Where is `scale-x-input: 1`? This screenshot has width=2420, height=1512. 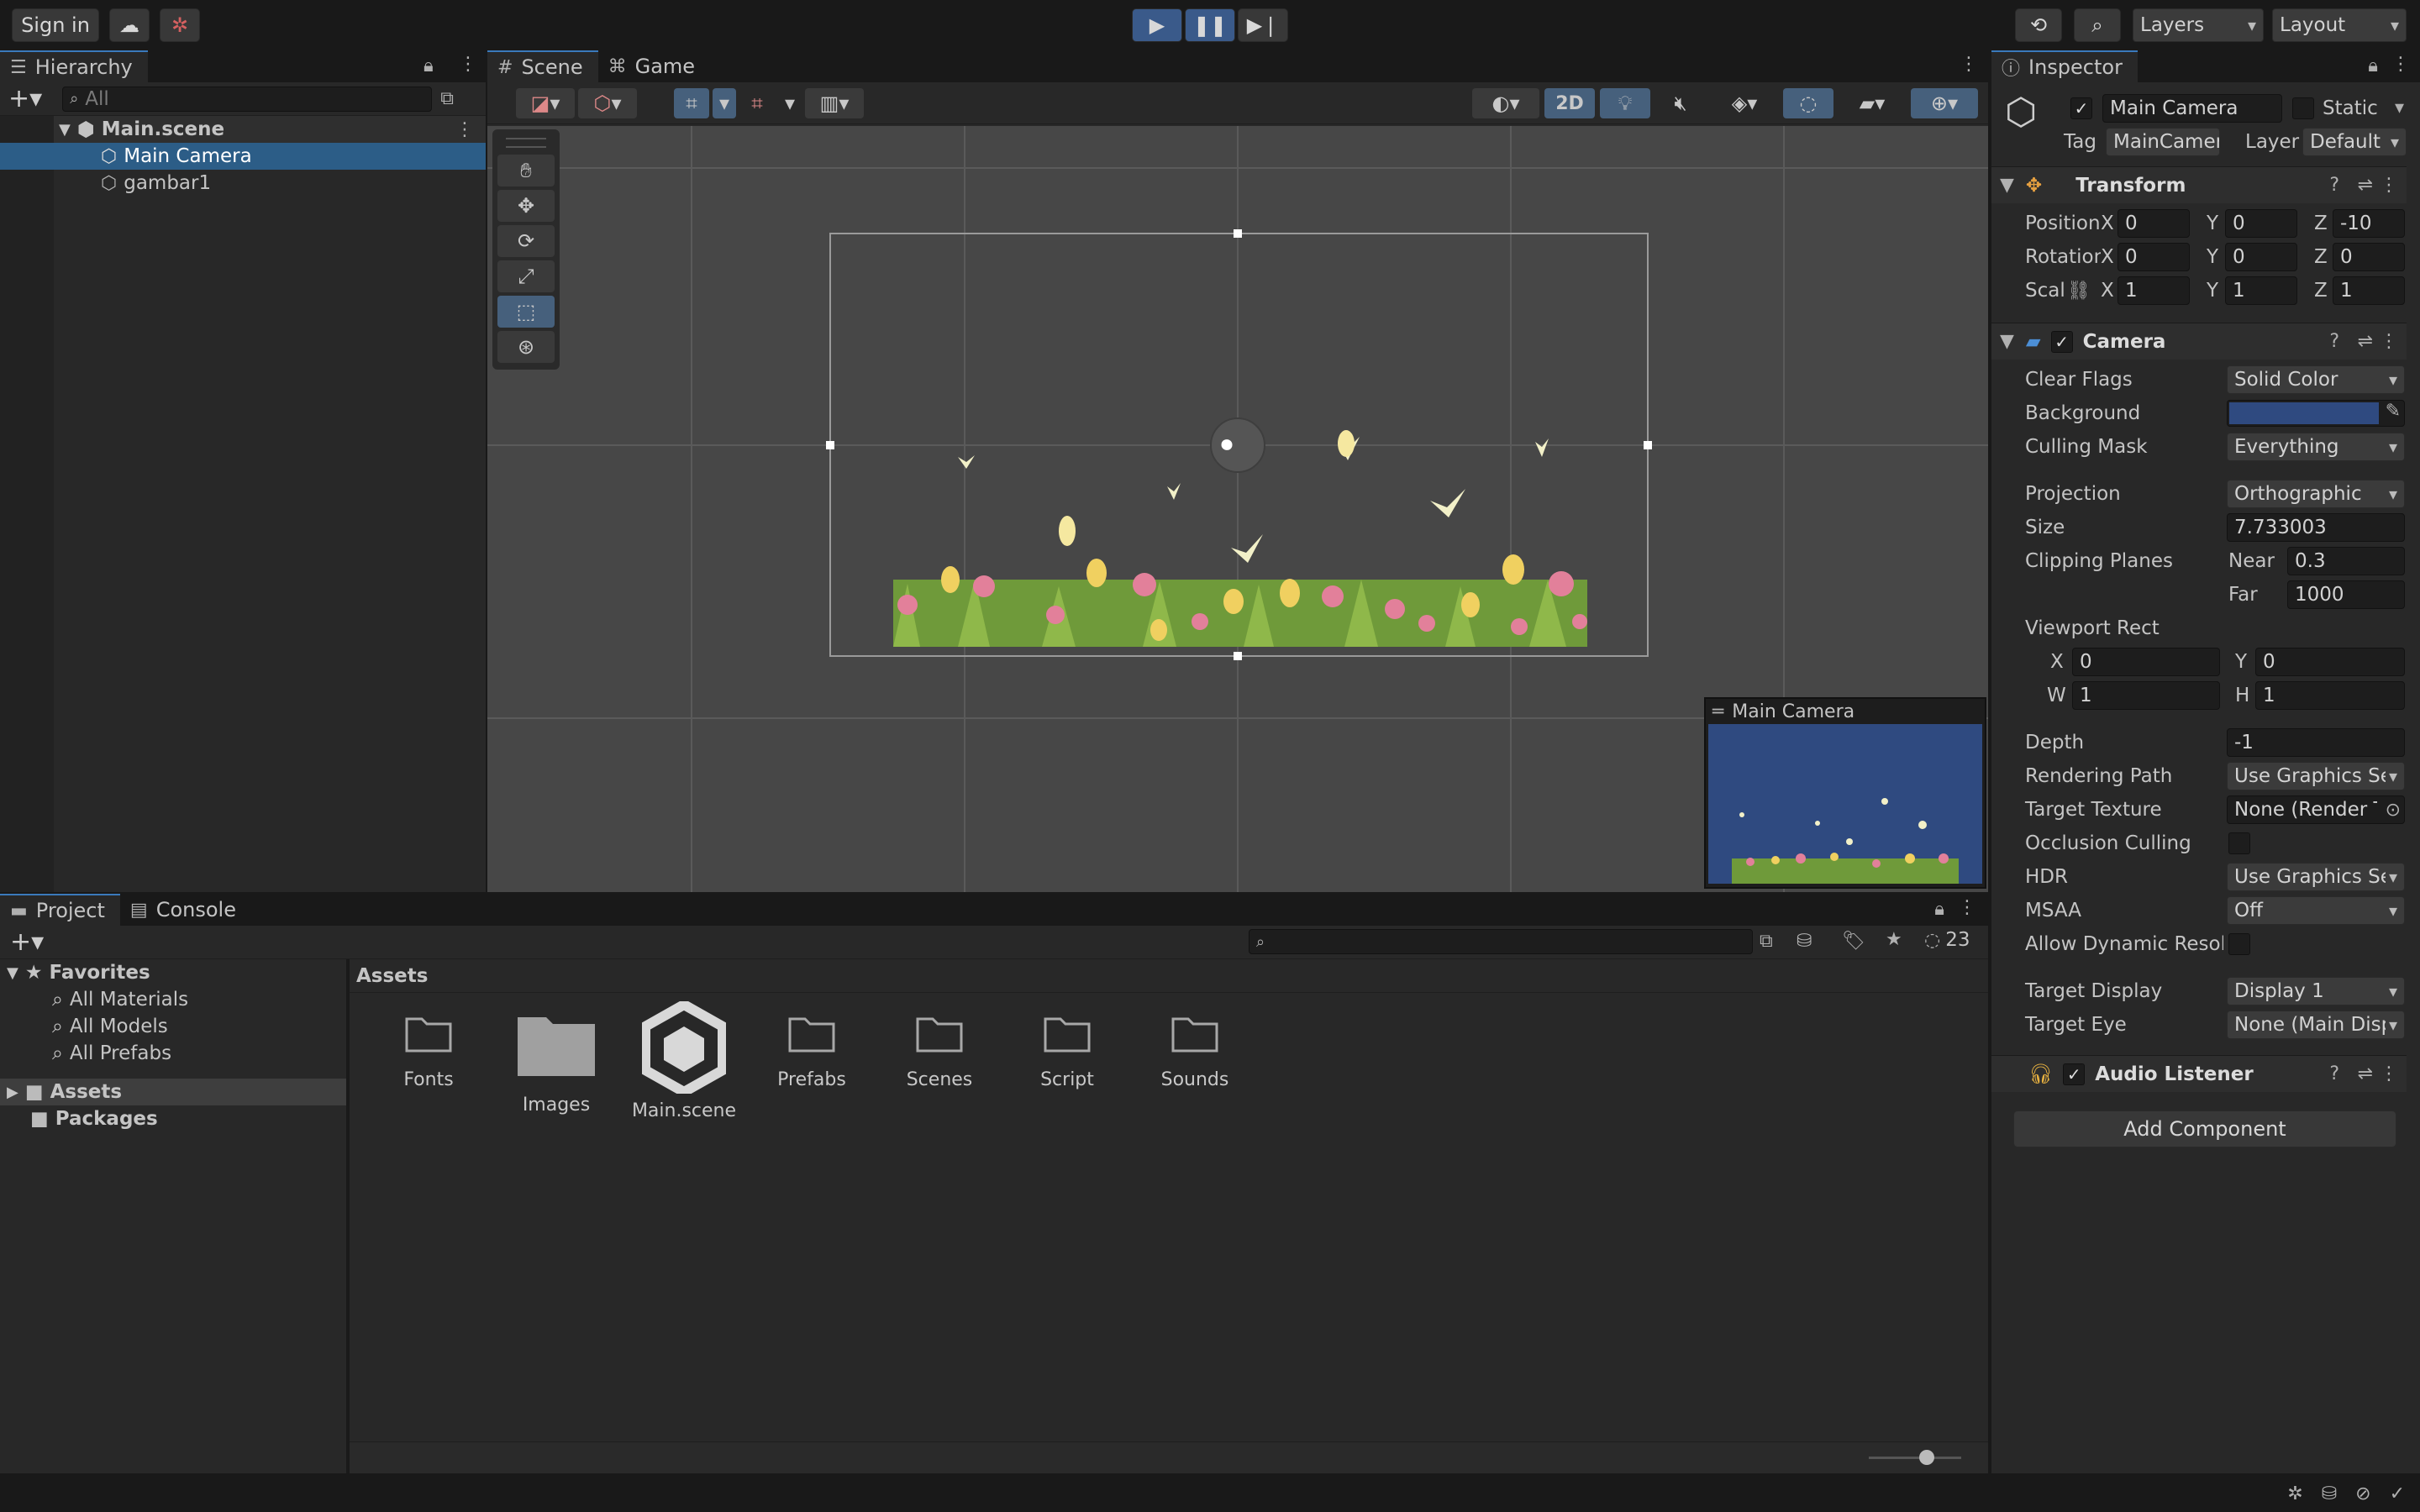
scale-x-input: 1 is located at coordinates (2154, 290).